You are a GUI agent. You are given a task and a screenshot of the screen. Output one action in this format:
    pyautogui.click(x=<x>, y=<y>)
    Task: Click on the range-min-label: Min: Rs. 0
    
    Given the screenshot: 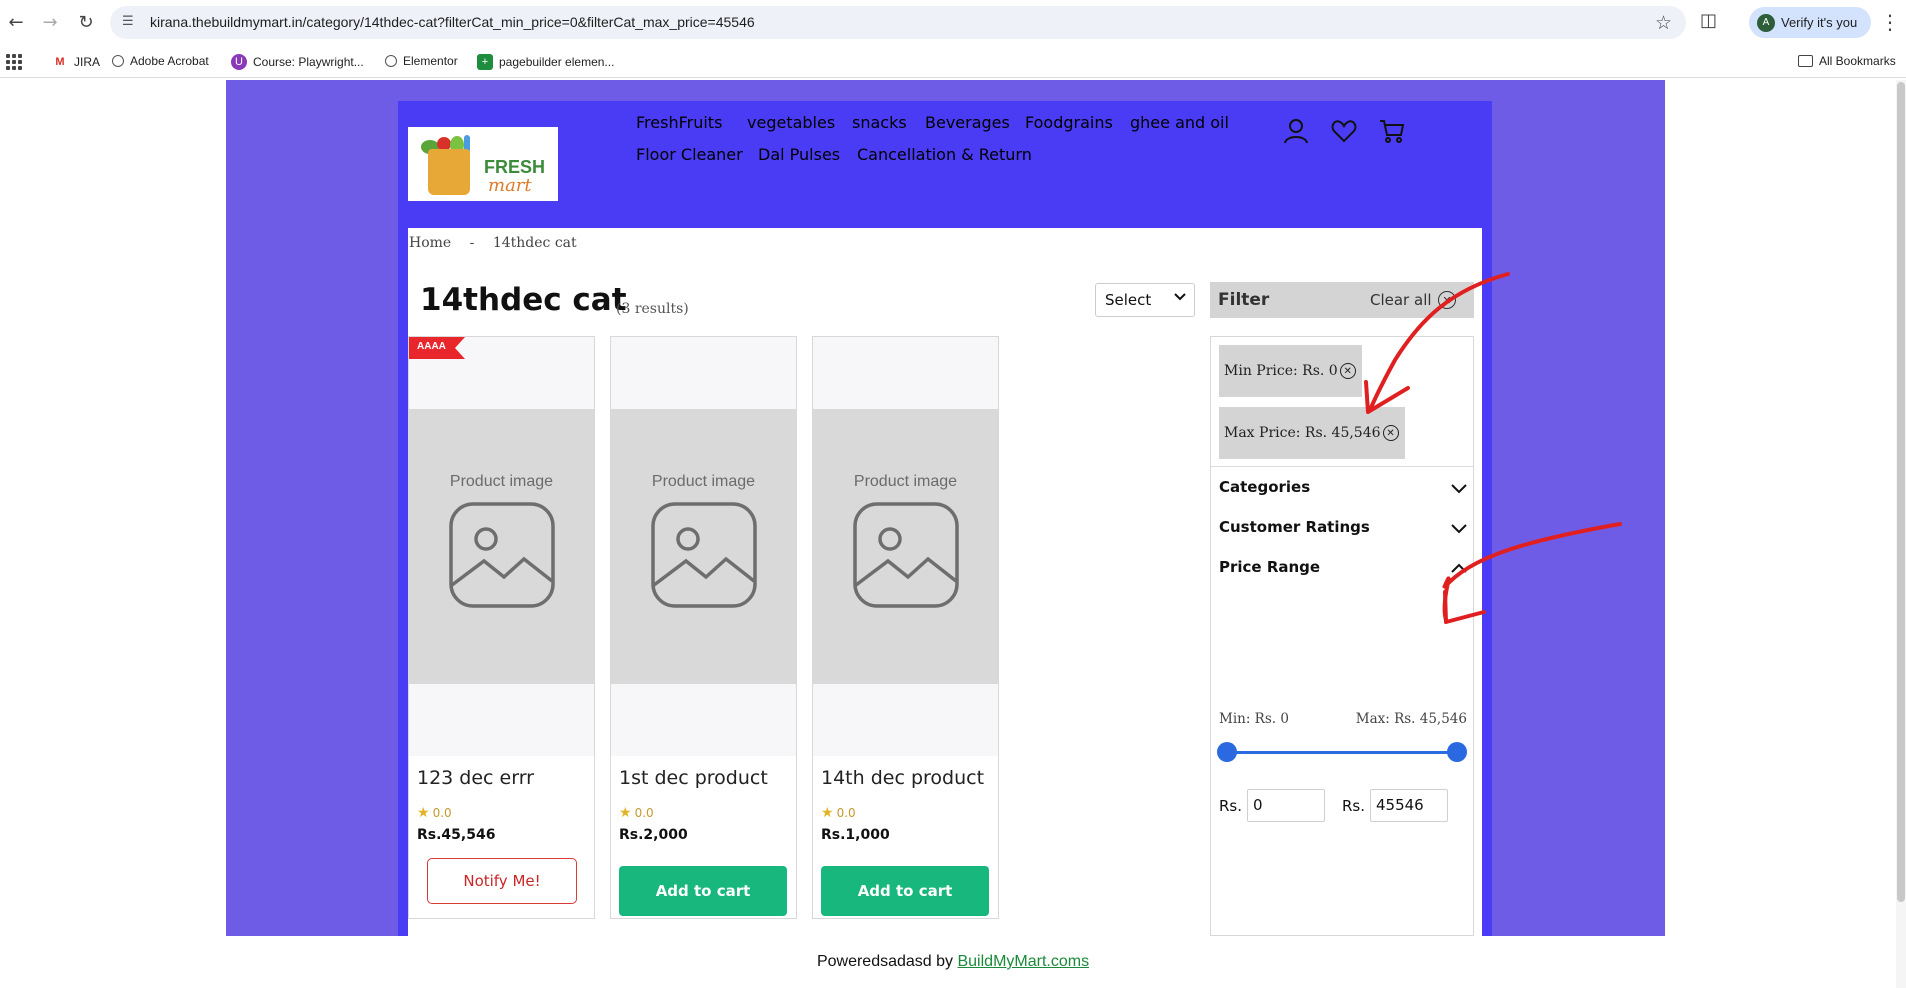 What is the action you would take?
    pyautogui.click(x=1254, y=719)
    